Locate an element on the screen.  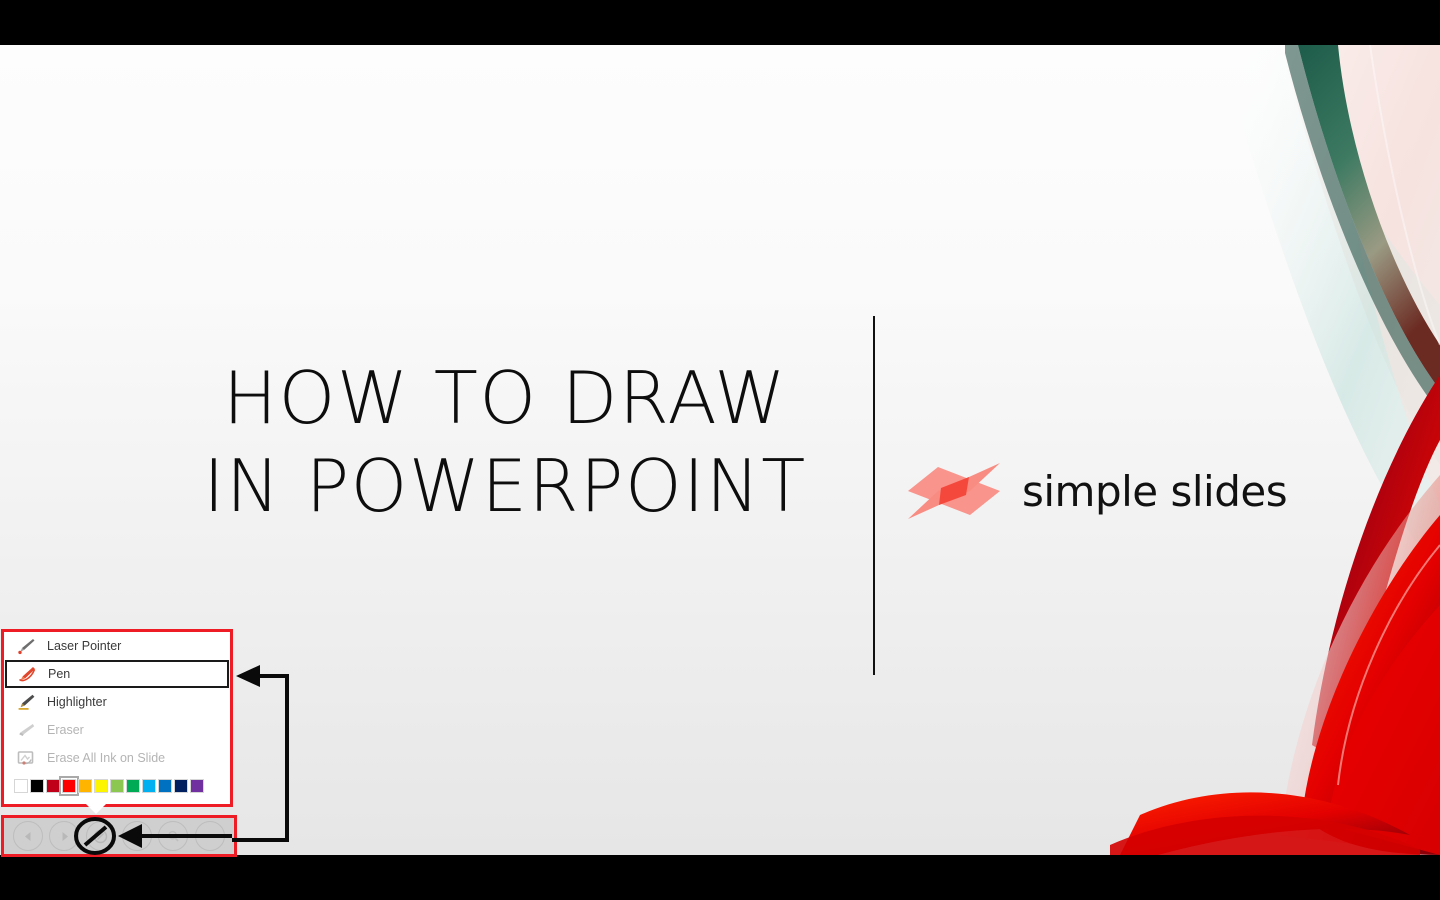
stacked-slides-logo-icon is located at coordinates (954, 491).